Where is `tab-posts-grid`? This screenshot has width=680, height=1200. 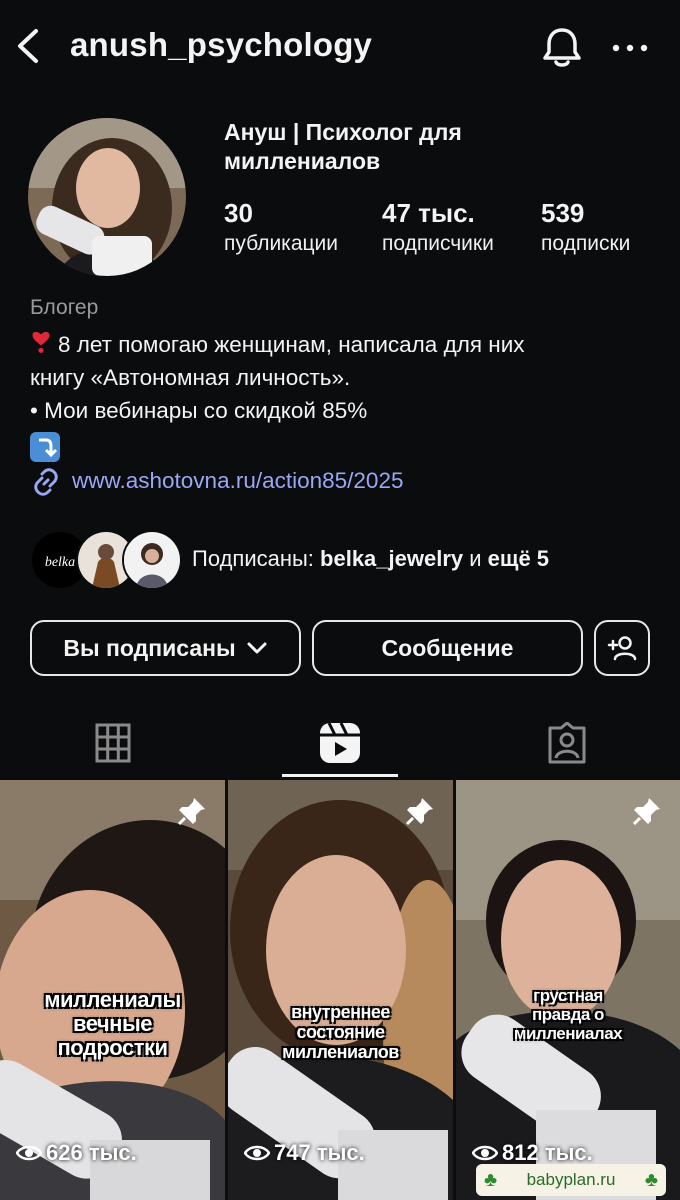
tab-posts-grid is located at coordinates (113, 743).